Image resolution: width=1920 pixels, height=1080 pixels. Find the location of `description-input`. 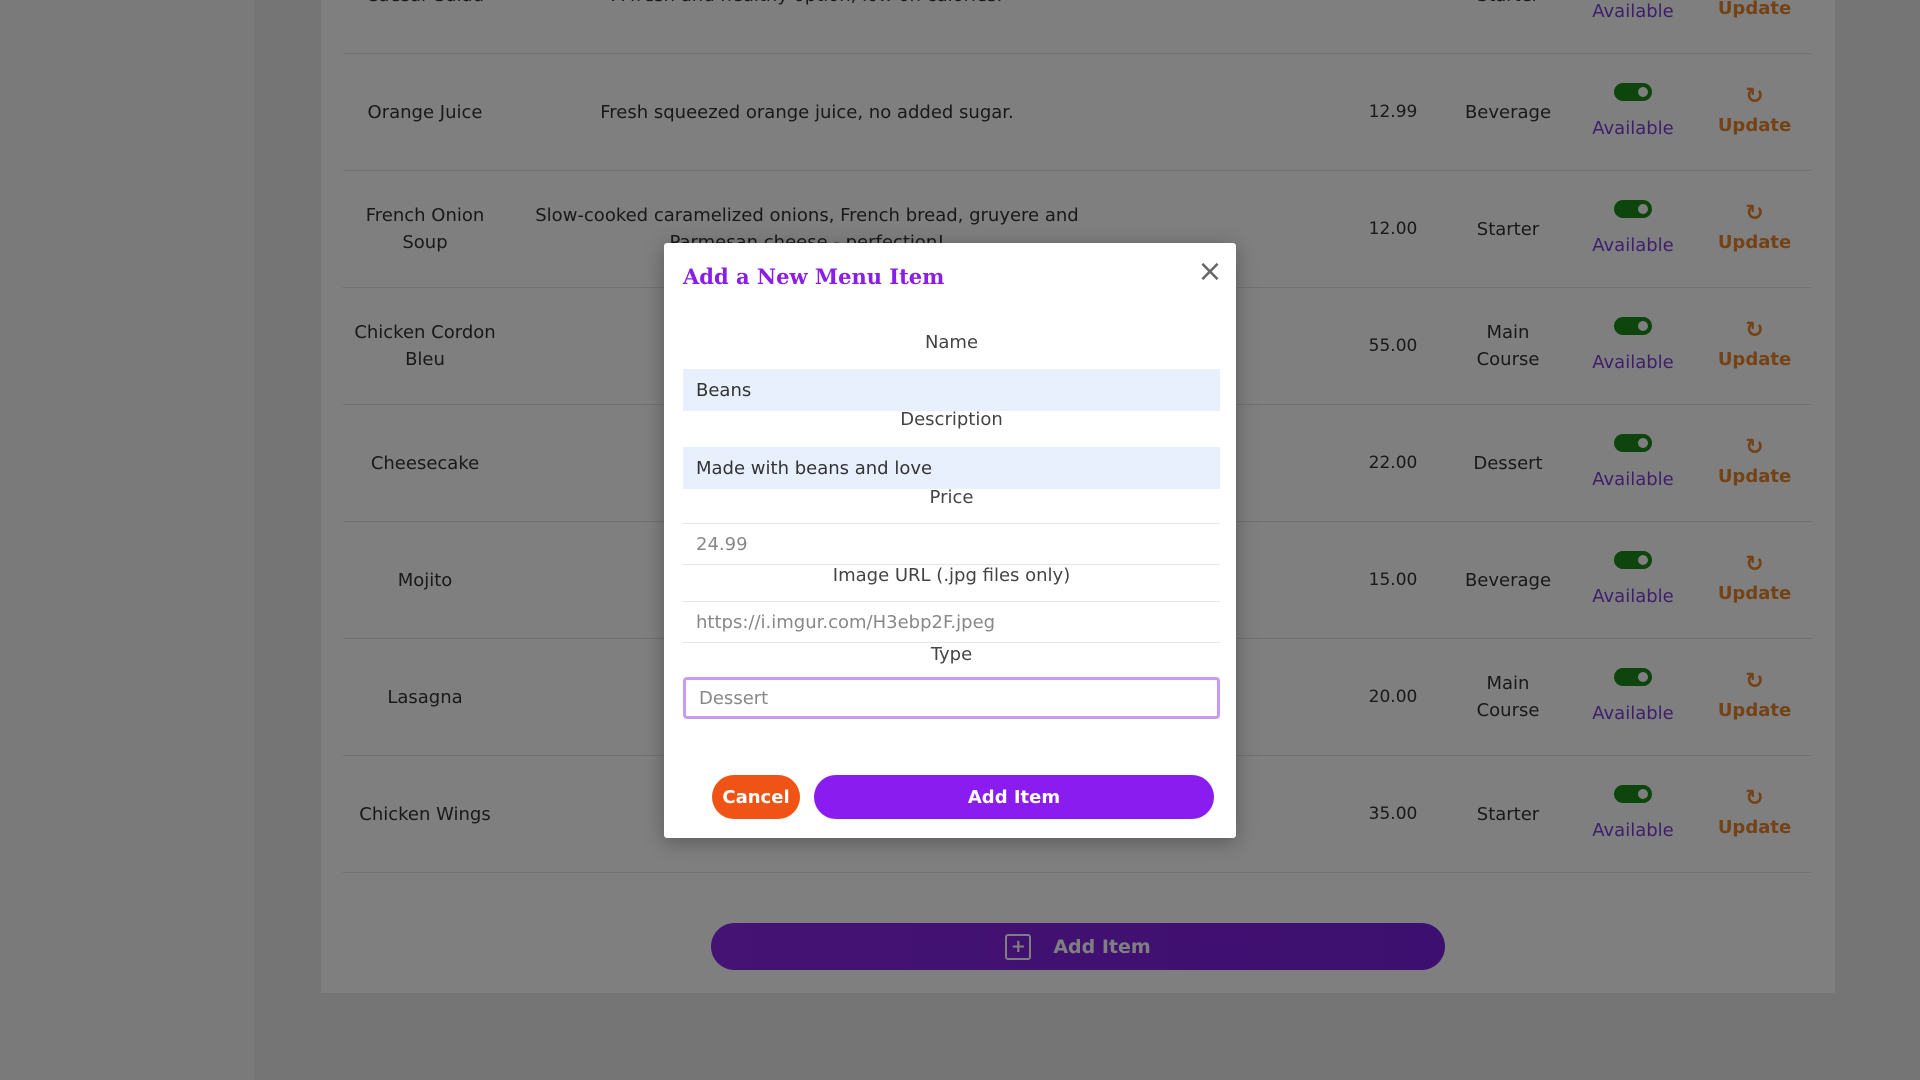

description-input is located at coordinates (951, 468).